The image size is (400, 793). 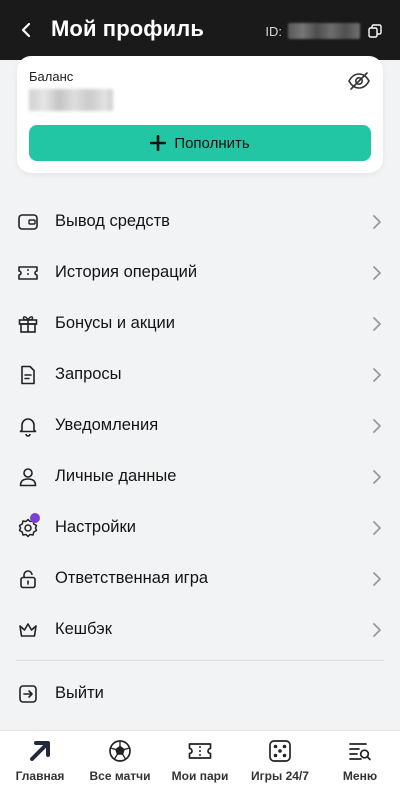 I want to click on back-button, so click(x=26, y=30).